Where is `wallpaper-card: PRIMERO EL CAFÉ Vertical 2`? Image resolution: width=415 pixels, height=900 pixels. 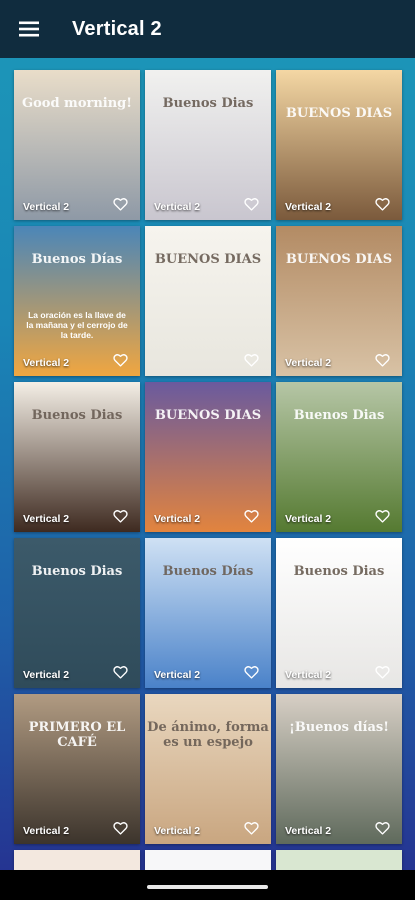 wallpaper-card: PRIMERO EL CAFÉ Vertical 2 is located at coordinates (77, 769).